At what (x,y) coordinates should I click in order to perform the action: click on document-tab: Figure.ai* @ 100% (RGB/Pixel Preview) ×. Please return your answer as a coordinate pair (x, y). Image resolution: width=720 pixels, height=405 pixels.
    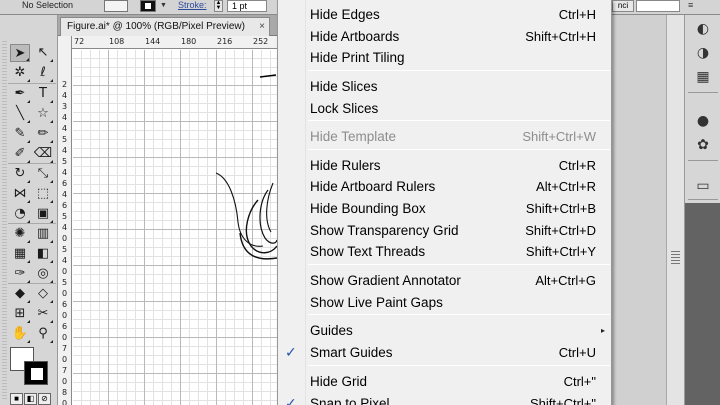
    Looking at the image, I should click on (165, 26).